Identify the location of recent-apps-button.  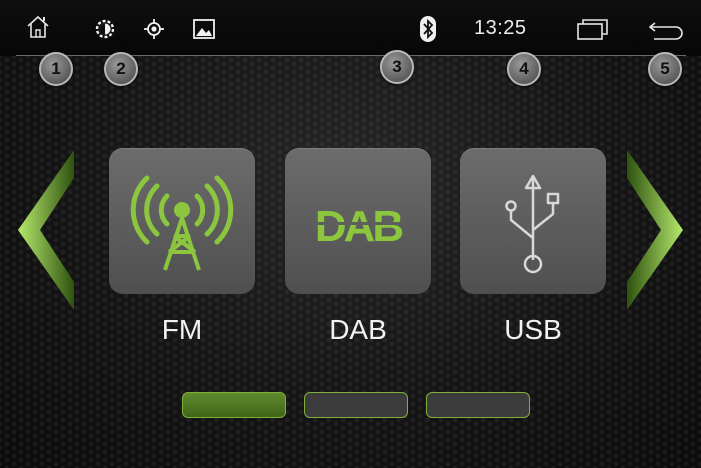
(593, 29).